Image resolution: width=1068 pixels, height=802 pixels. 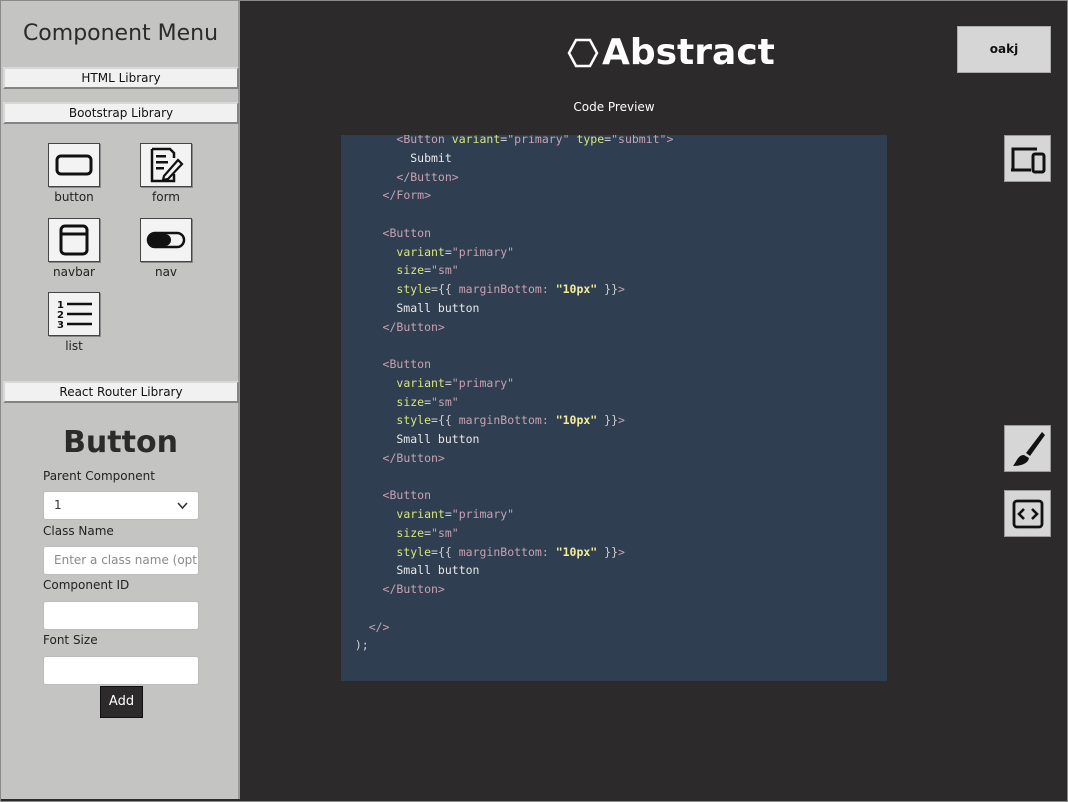 I want to click on logo: Abstract, so click(x=670, y=52).